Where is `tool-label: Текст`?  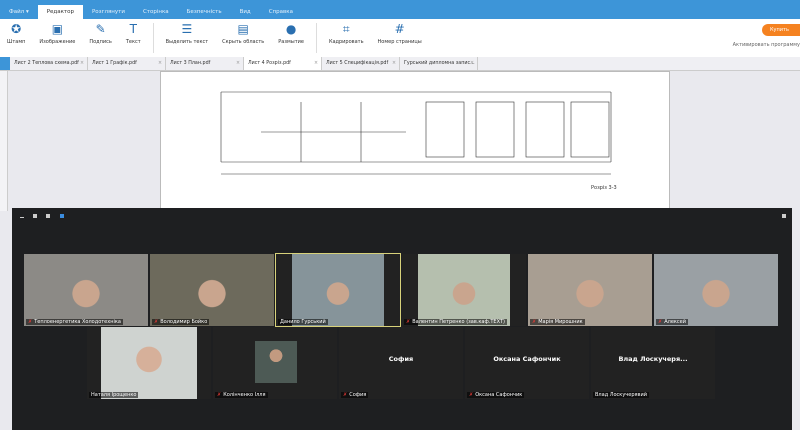 tool-label: Текст is located at coordinates (133, 42).